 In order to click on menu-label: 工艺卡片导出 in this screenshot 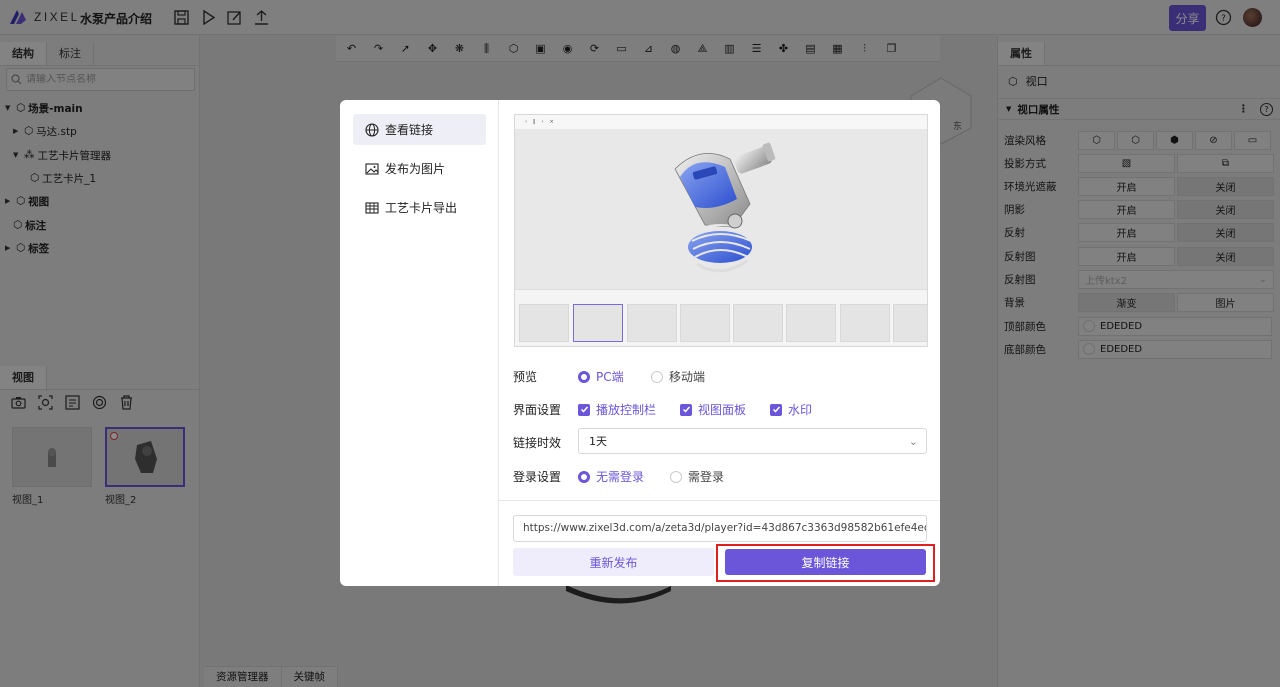, I will do `click(421, 208)`.